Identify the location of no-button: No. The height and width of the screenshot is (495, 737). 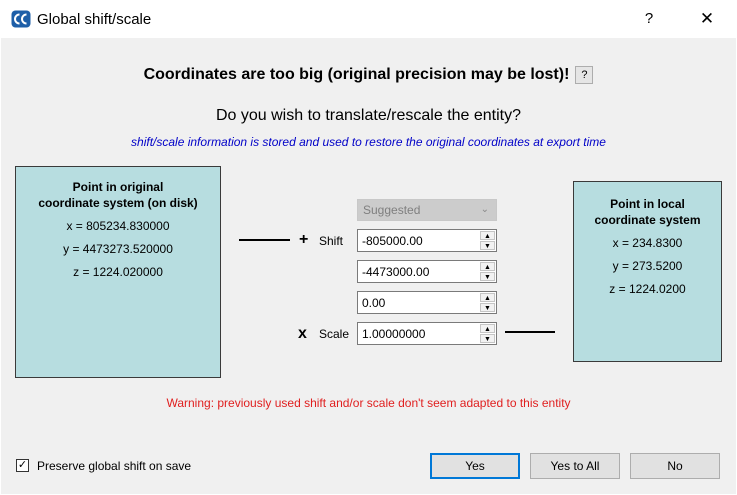
(675, 466).